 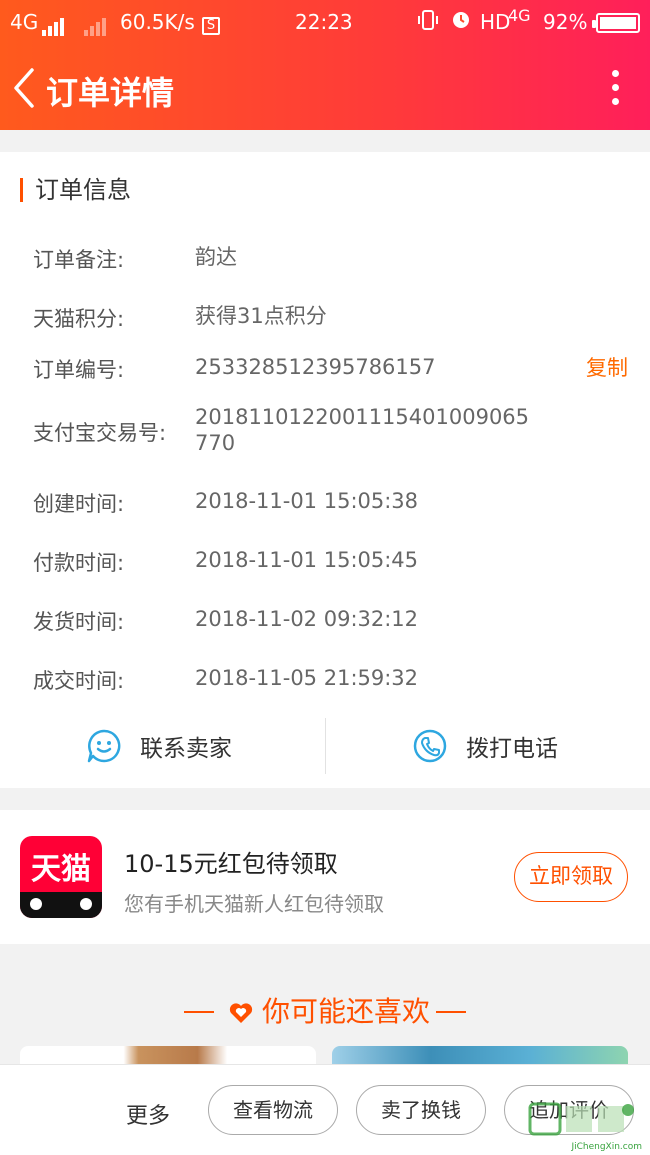 I want to click on info-row-alipay-number: 支付宝交易号: 2018110122001115401009065770, so click(x=333, y=432).